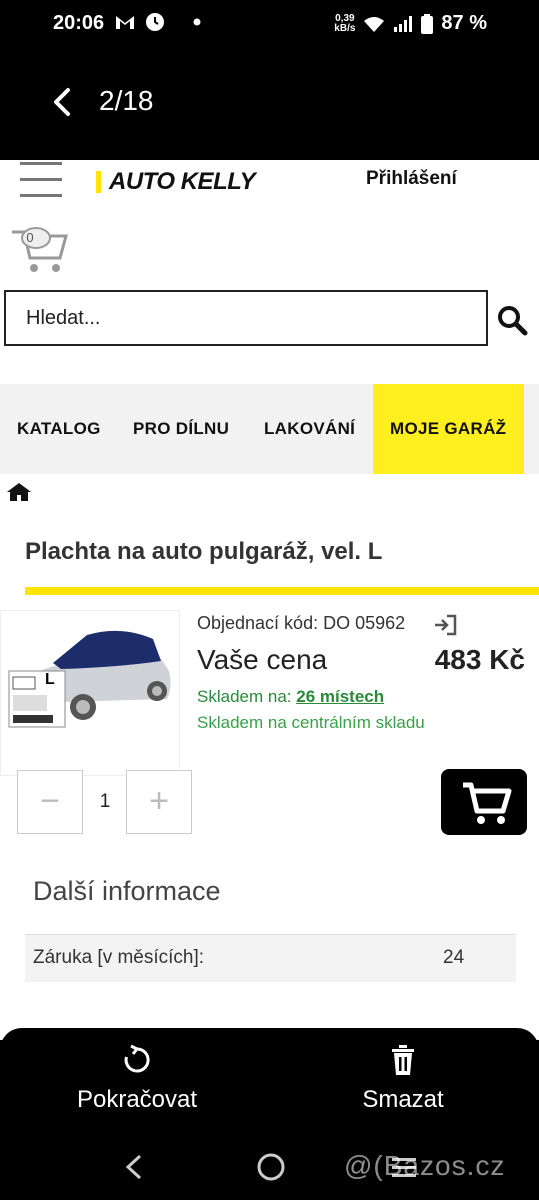 Image resolution: width=539 pixels, height=1200 pixels. Describe the element at coordinates (50, 802) in the screenshot. I see `quantity-decrease-button: −` at that location.